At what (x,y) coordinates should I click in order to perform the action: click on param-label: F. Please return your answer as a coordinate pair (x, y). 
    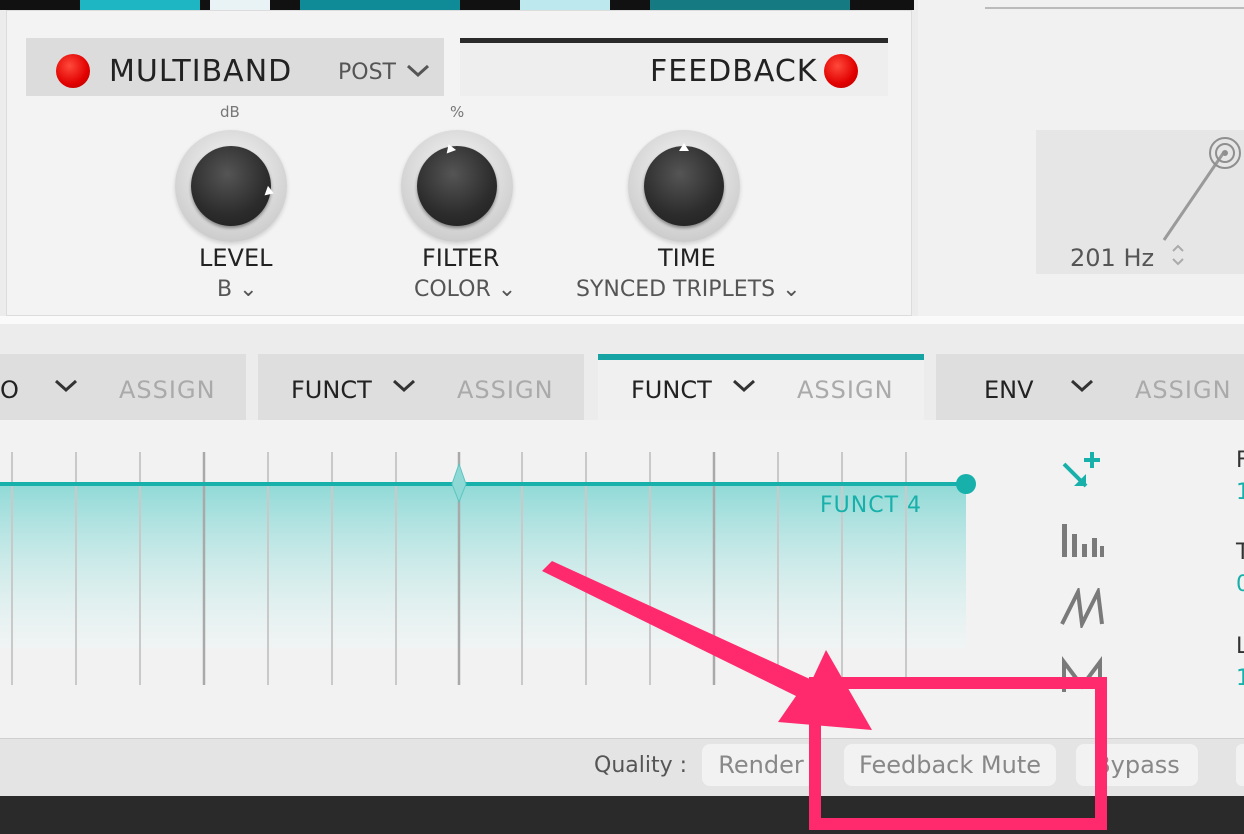
    Looking at the image, I should click on (1240, 460).